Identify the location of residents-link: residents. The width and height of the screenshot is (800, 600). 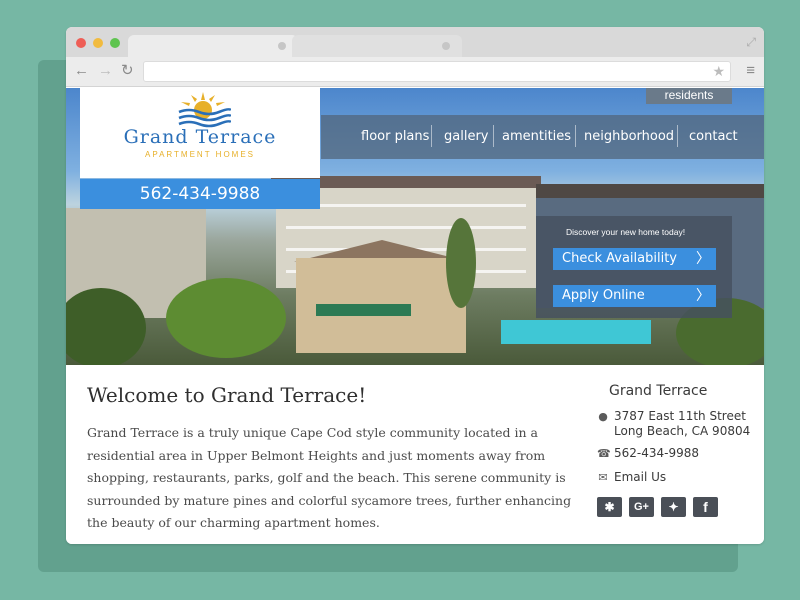
(689, 96).